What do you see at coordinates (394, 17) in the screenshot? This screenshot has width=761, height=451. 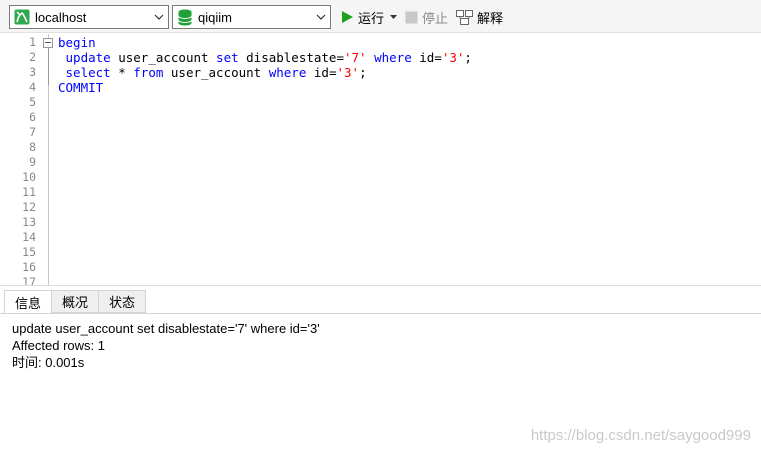 I see `run-dropdown-icon` at bounding box center [394, 17].